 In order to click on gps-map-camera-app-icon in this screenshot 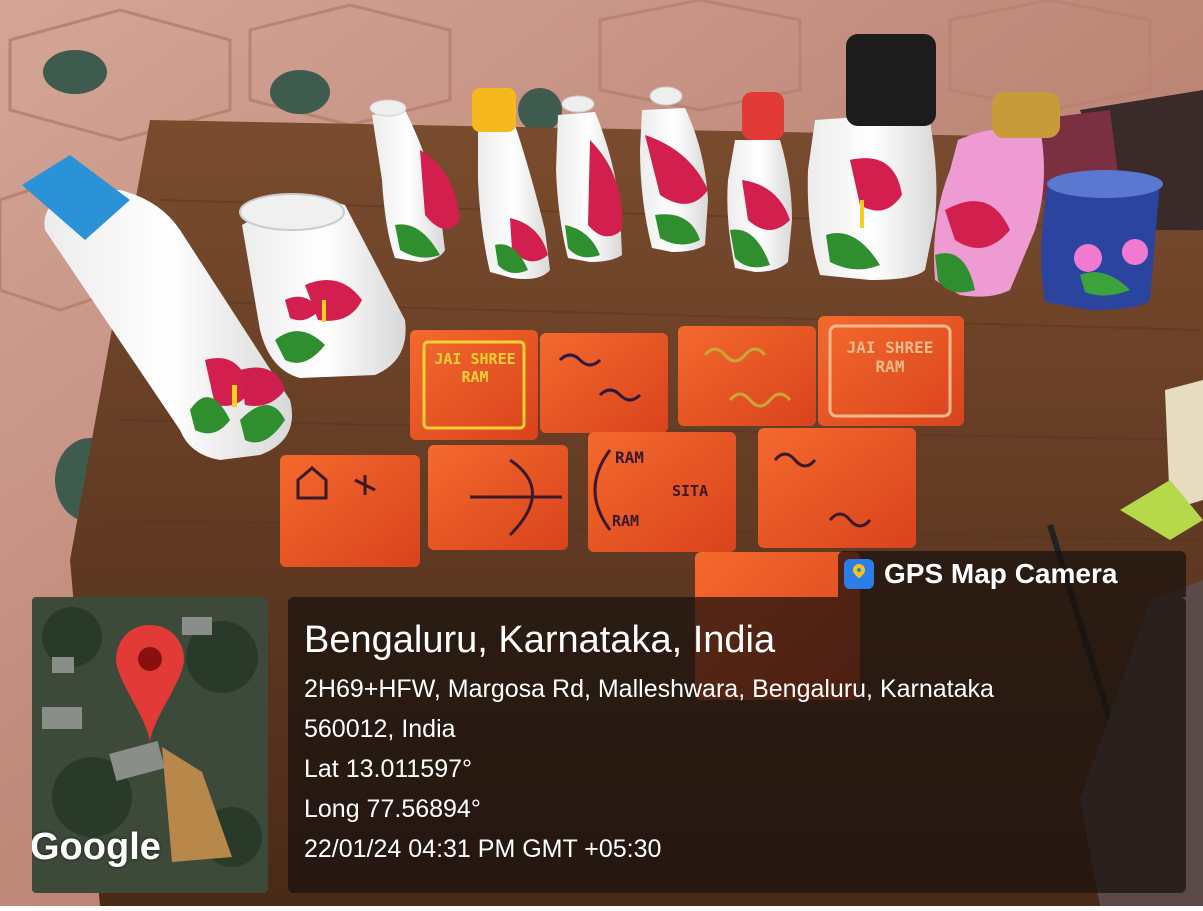, I will do `click(859, 574)`.